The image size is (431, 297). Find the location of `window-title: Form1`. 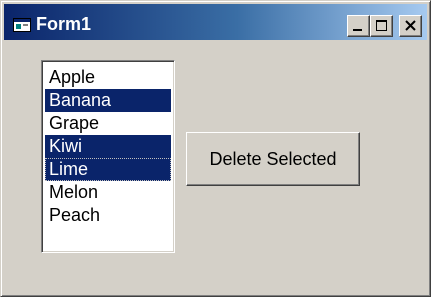

window-title: Form1 is located at coordinates (64, 24).